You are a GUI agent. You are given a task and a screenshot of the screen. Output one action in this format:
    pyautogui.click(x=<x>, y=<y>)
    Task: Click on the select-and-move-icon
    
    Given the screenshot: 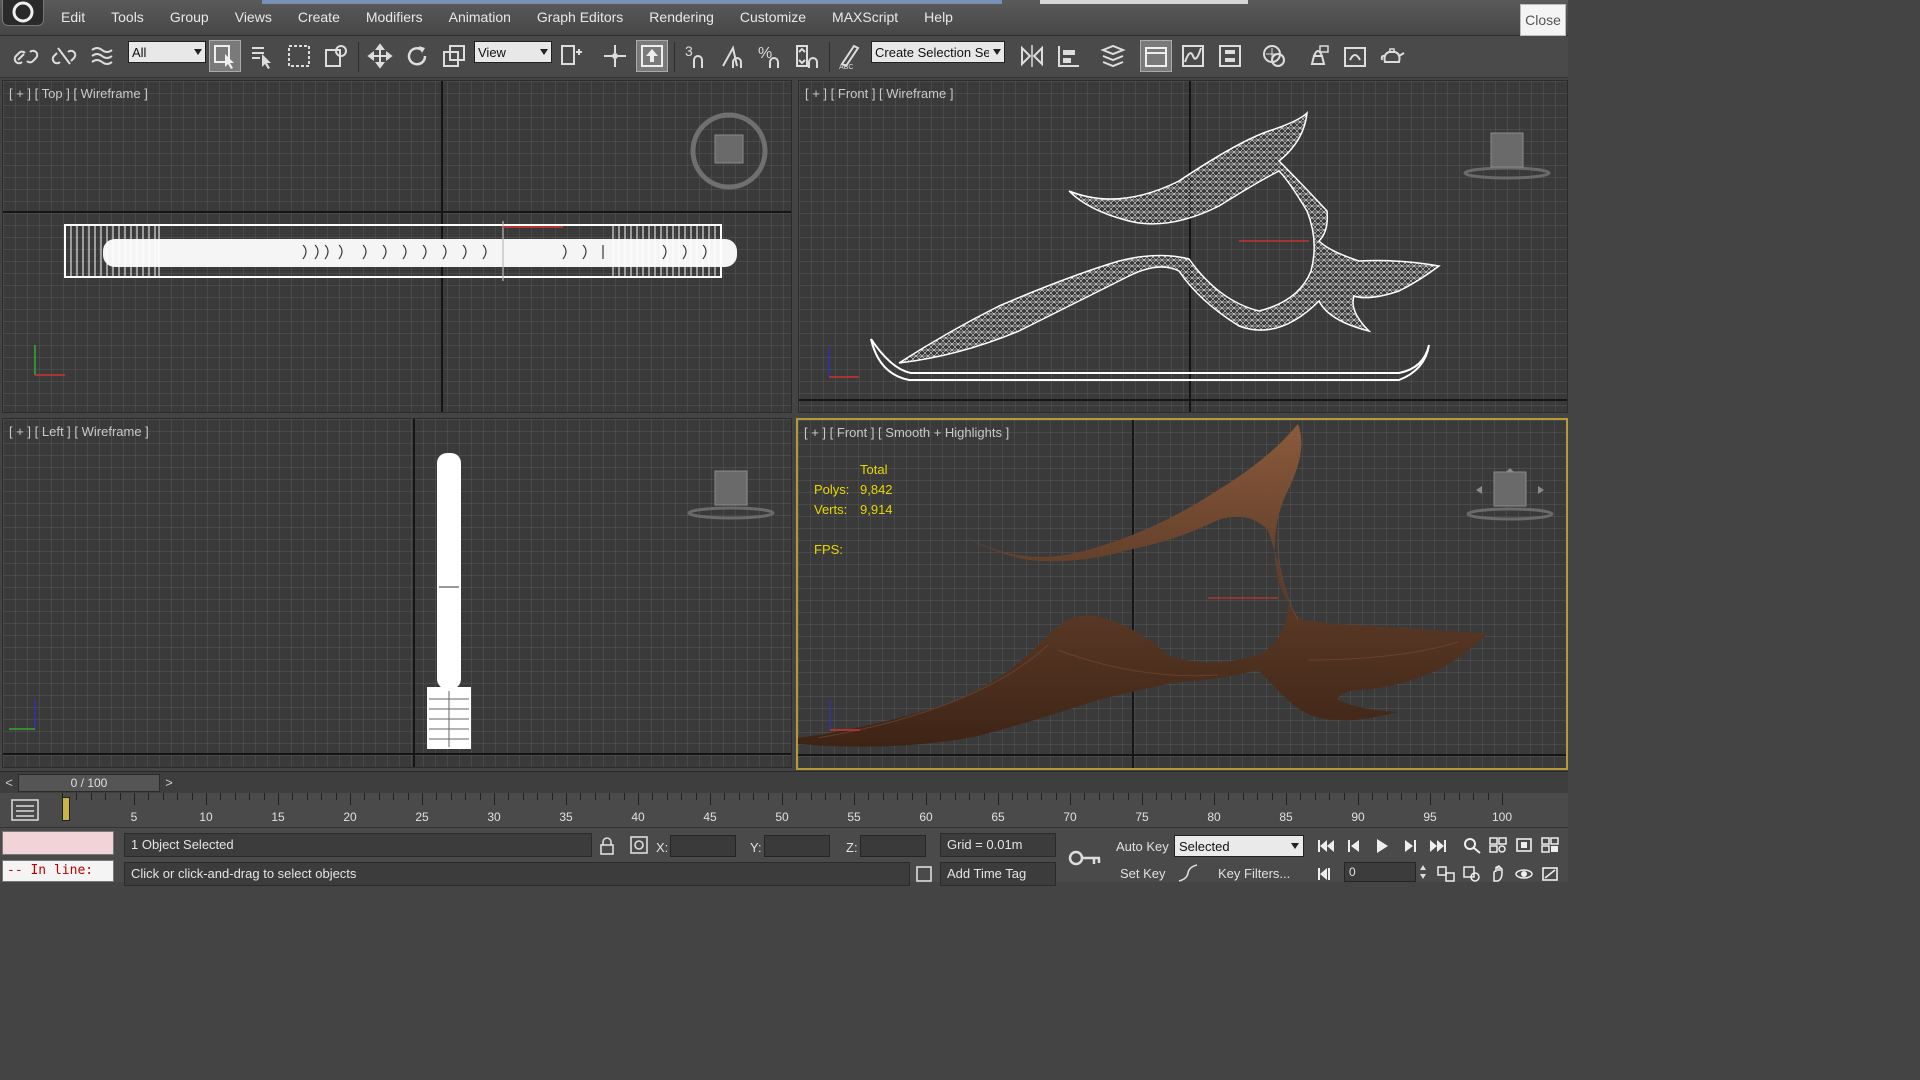 What is the action you would take?
    pyautogui.click(x=380, y=56)
    